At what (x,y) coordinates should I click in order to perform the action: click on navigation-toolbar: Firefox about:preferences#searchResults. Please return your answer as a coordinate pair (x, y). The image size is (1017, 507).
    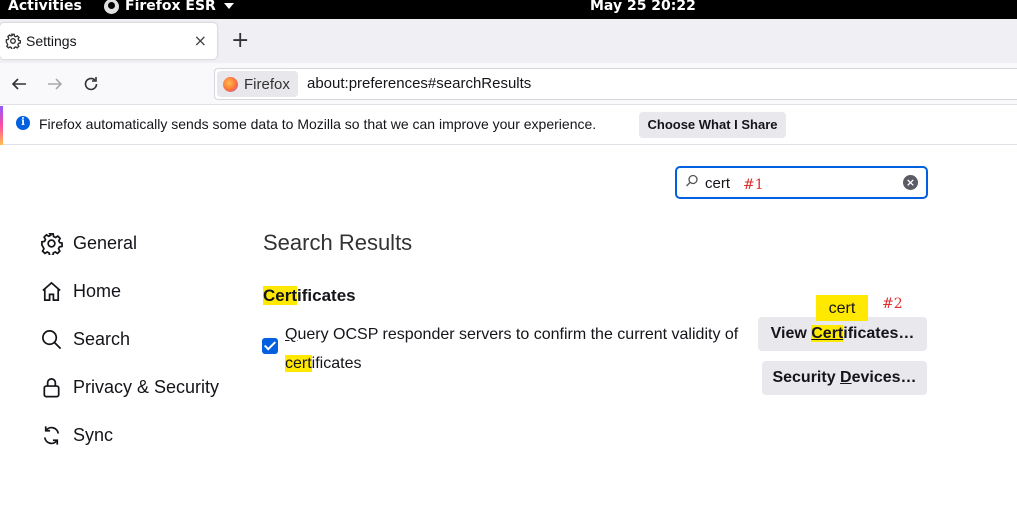
    Looking at the image, I should click on (508, 84).